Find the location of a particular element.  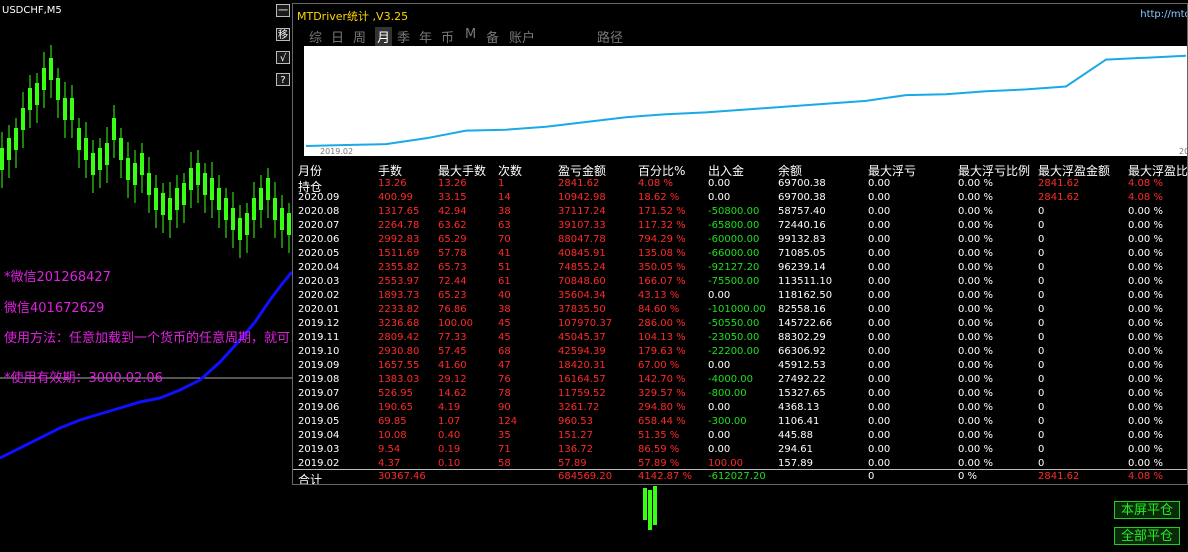

column-header: 盈亏金额 is located at coordinates (582, 171).